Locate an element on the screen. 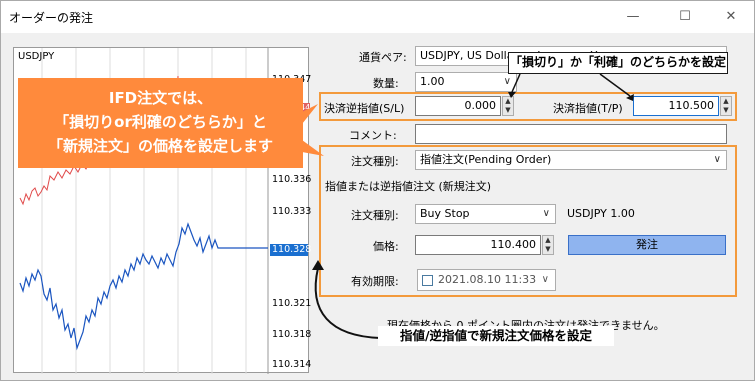  pending-type-select: Buy Stop ∨ is located at coordinates (485, 214).